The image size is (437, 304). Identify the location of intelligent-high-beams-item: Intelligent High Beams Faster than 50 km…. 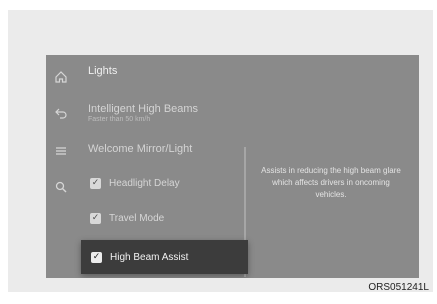
(198, 113).